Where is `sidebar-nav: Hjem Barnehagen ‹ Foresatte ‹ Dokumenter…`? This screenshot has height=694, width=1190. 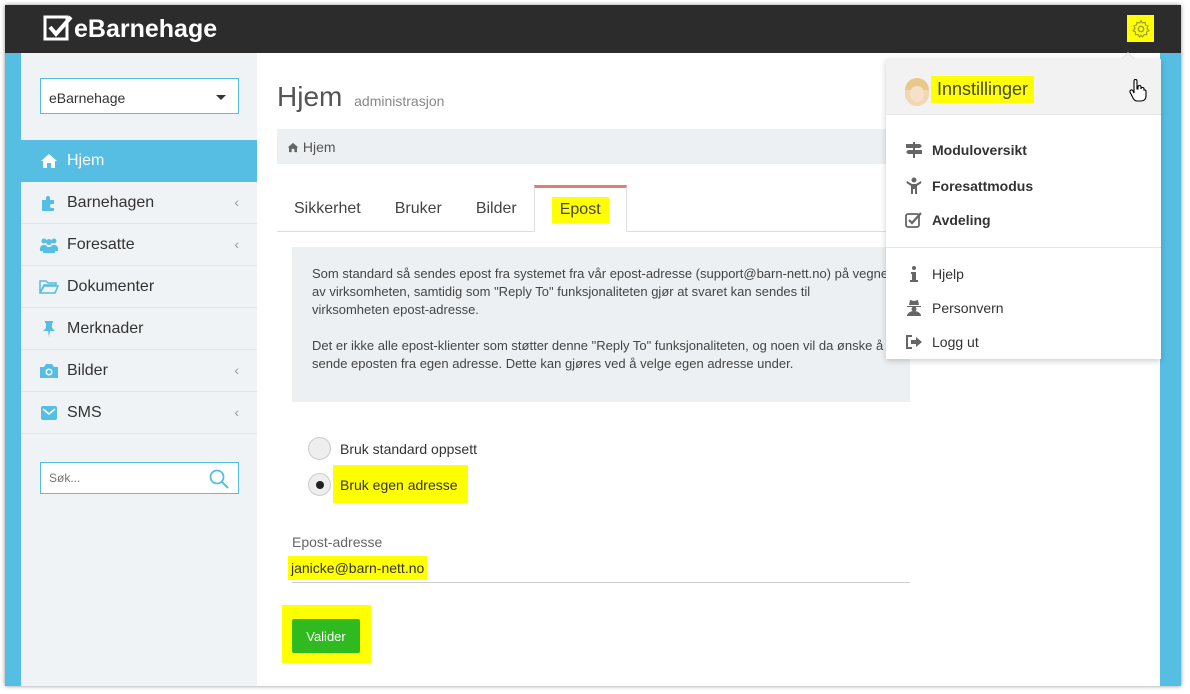
sidebar-nav: Hjem Barnehagen ‹ Foresatte ‹ Dokumenter… is located at coordinates (139, 287).